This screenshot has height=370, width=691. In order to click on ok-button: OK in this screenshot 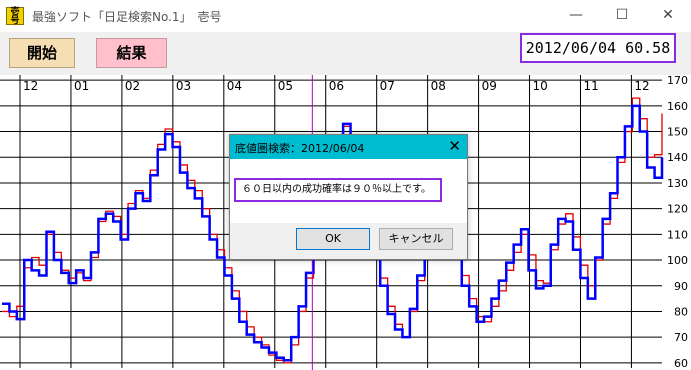, I will do `click(333, 239)`.